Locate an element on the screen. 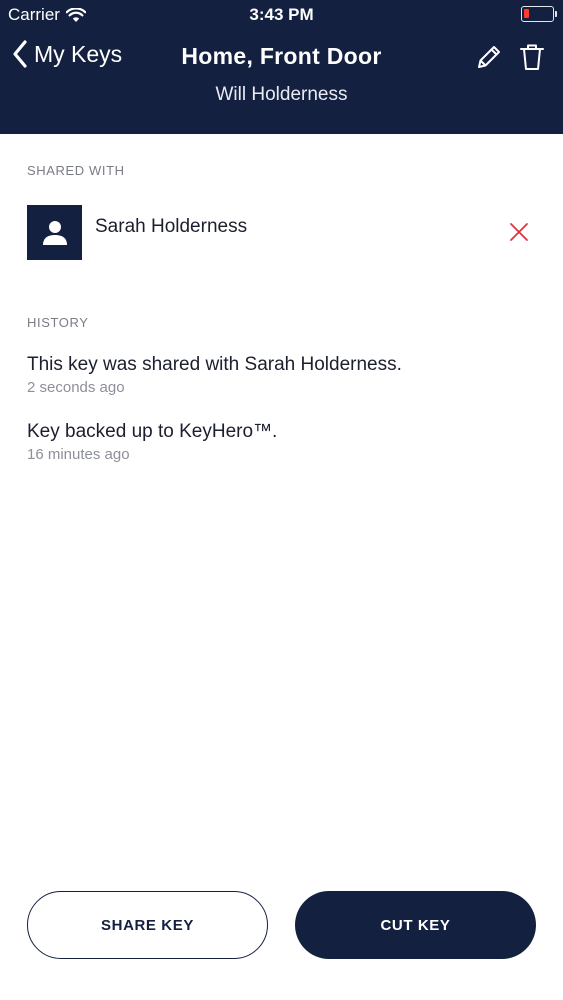 Image resolution: width=563 pixels, height=1000 pixels. status-time: 3:43 PM is located at coordinates (281, 14).